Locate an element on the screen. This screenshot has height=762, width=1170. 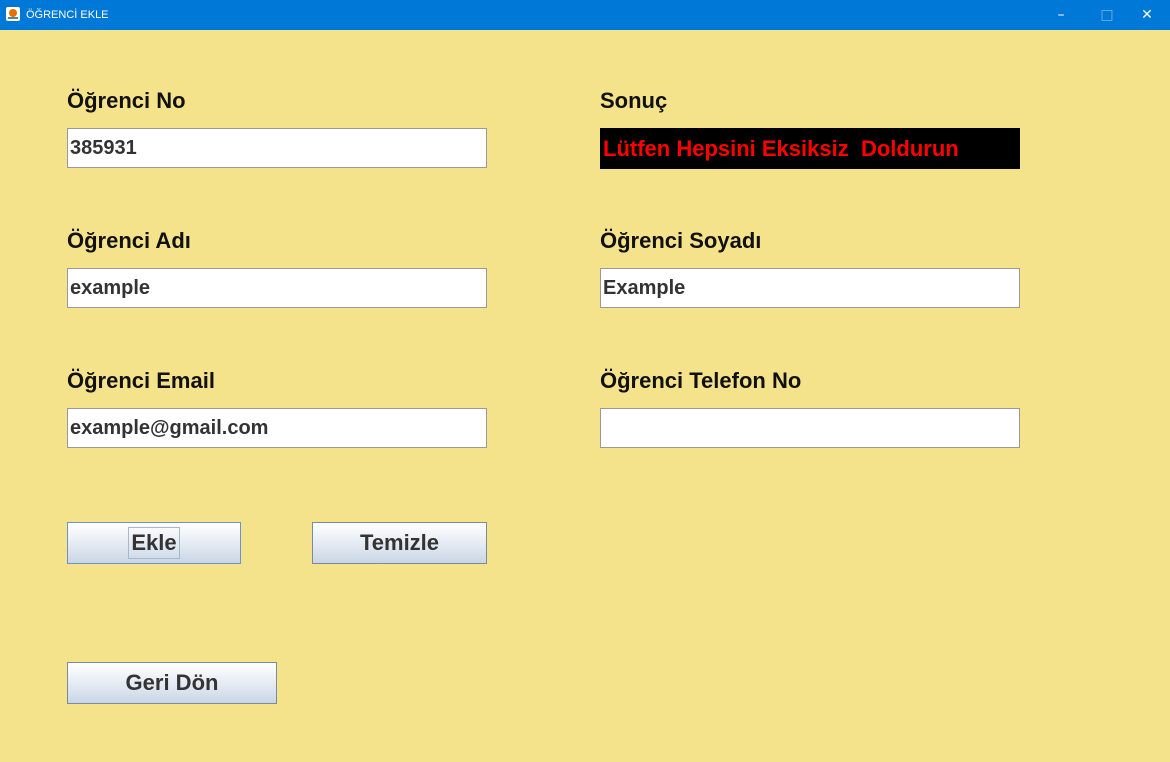
title-bar: ÖĞRENCİ EKLE – □ ✕ is located at coordinates (585, 15).